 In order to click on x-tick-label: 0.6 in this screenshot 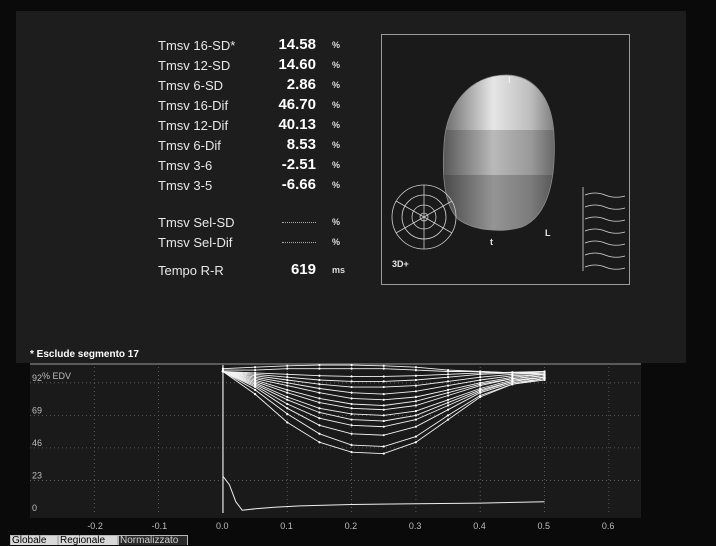, I will do `click(608, 526)`.